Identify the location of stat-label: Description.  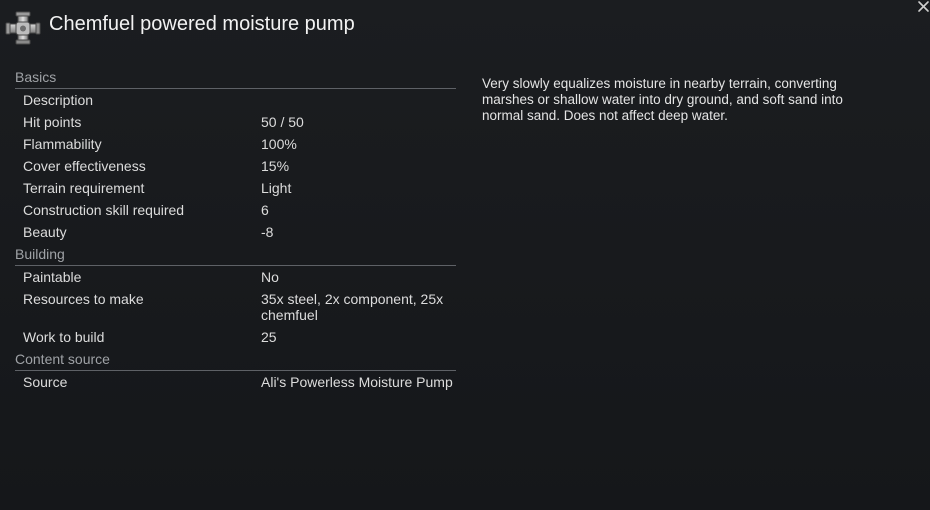
(58, 100).